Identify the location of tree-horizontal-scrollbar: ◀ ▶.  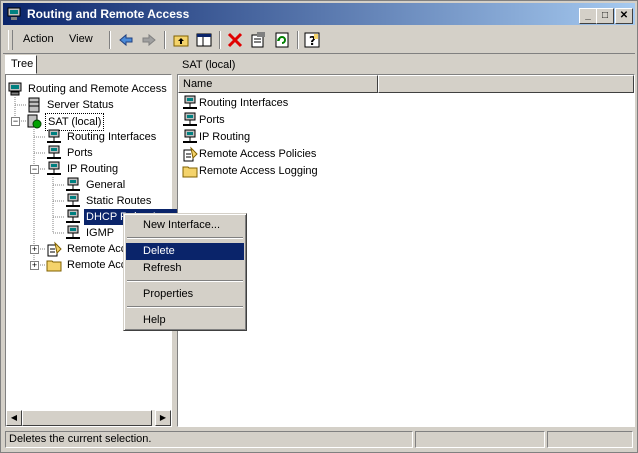
(88, 418).